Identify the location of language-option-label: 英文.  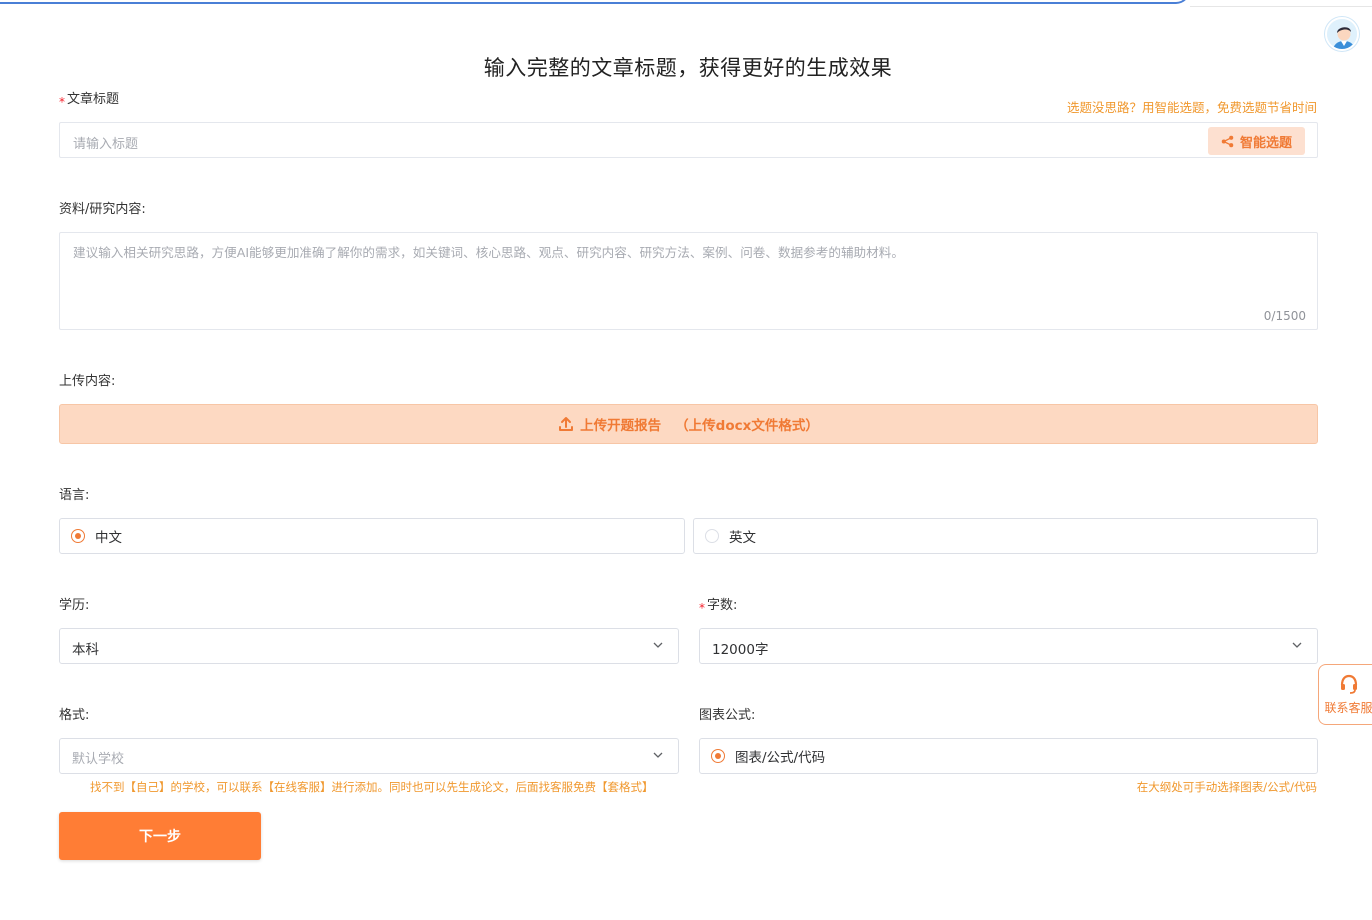
(742, 538).